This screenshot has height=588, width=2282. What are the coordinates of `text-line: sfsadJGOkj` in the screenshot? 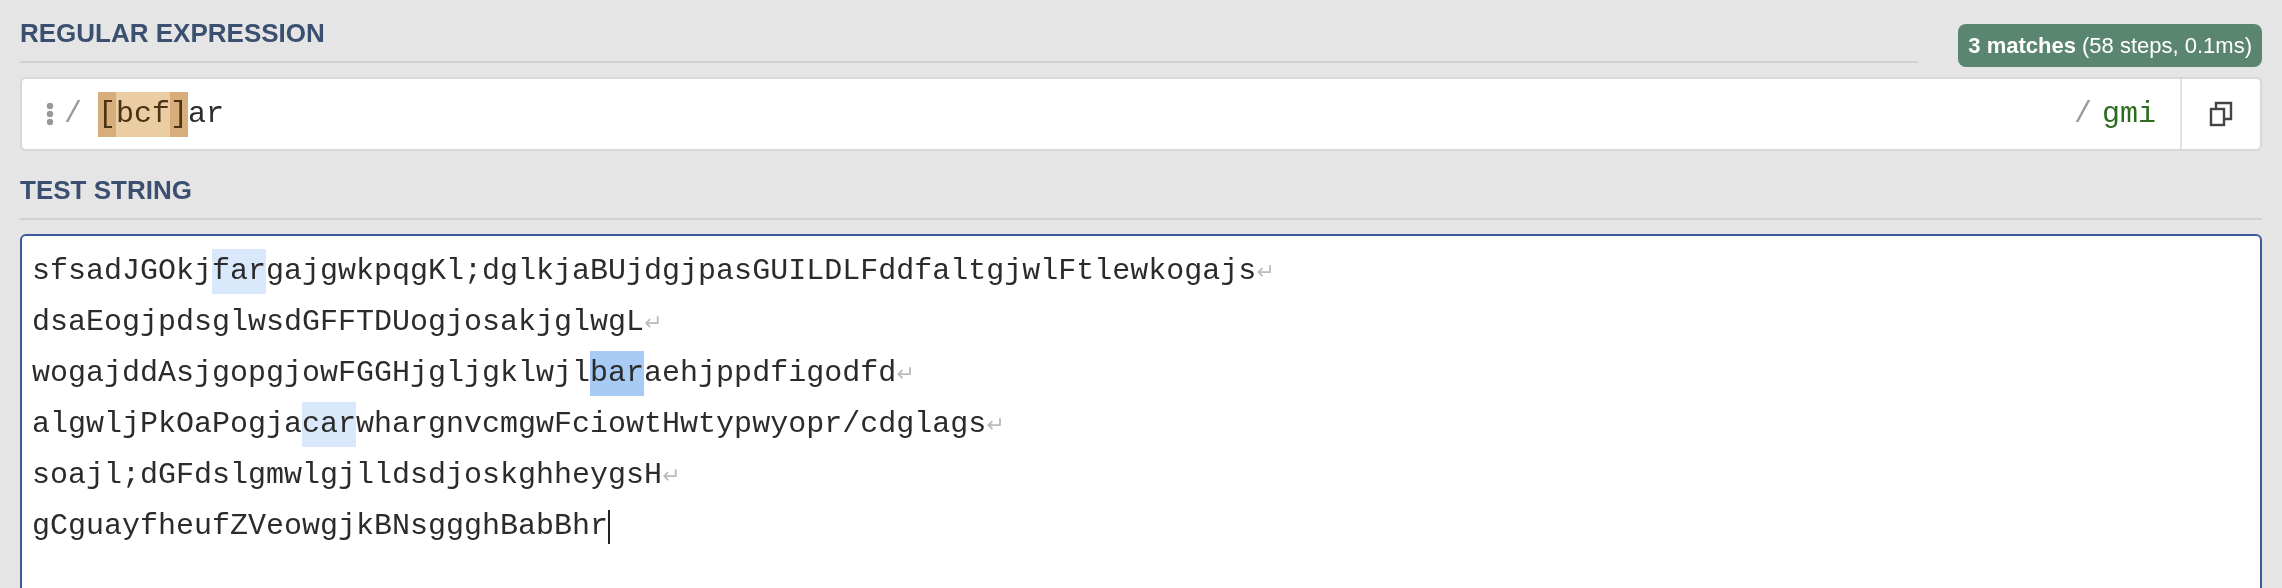 It's located at (122, 271).